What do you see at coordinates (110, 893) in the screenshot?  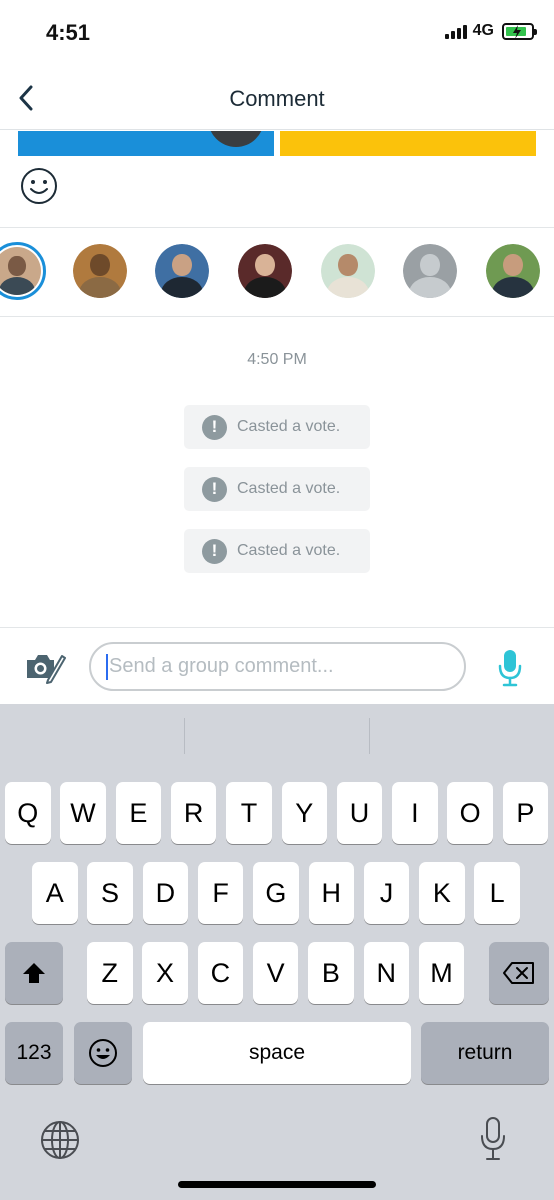 I see `key-s: S` at bounding box center [110, 893].